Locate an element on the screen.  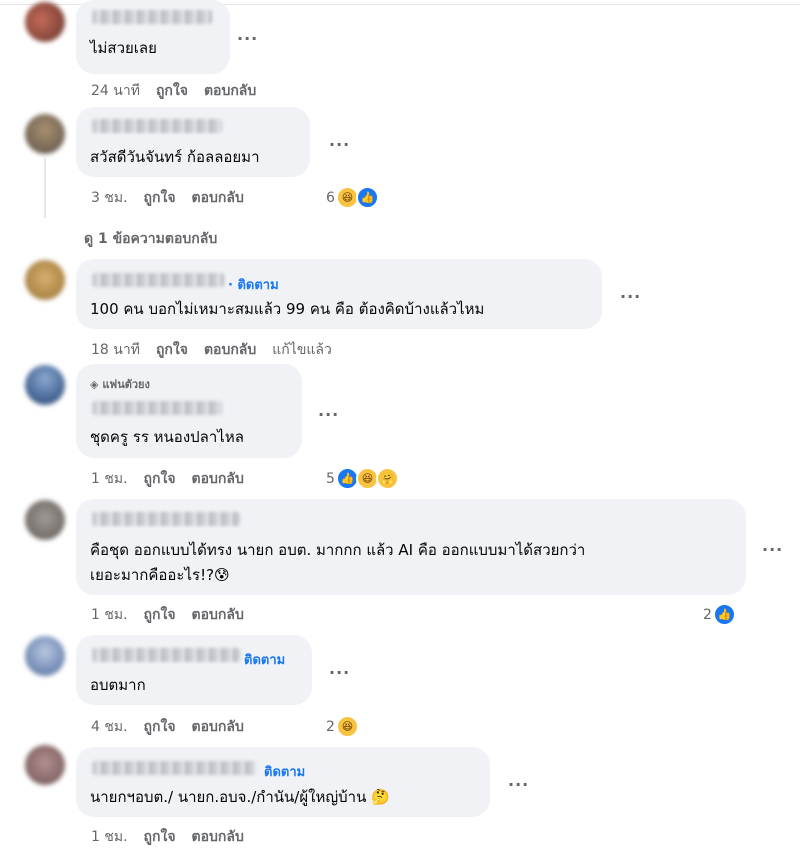
haha-icon: 😆 is located at coordinates (347, 726).